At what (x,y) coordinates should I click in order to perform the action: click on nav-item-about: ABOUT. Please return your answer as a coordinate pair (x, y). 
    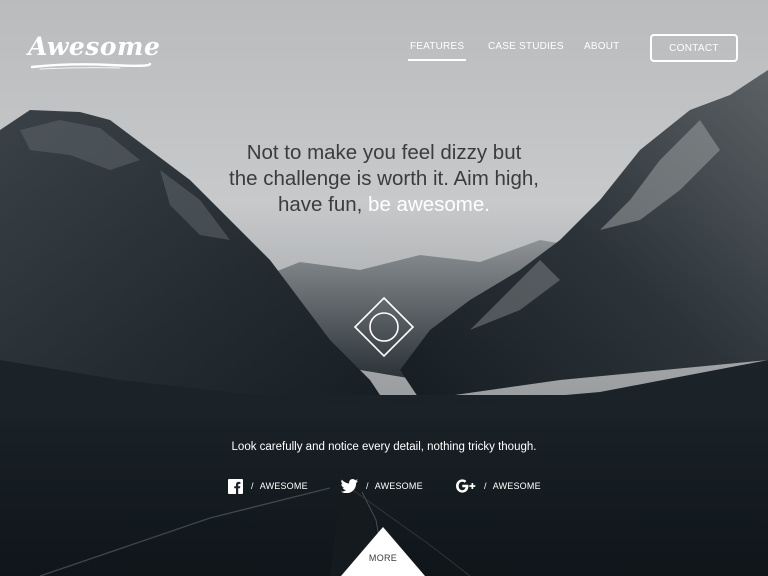
    Looking at the image, I should click on (601, 47).